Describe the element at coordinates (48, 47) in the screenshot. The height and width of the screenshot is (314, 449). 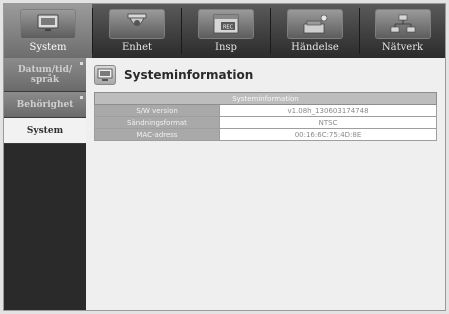
I see `tab-system-label: System` at that location.